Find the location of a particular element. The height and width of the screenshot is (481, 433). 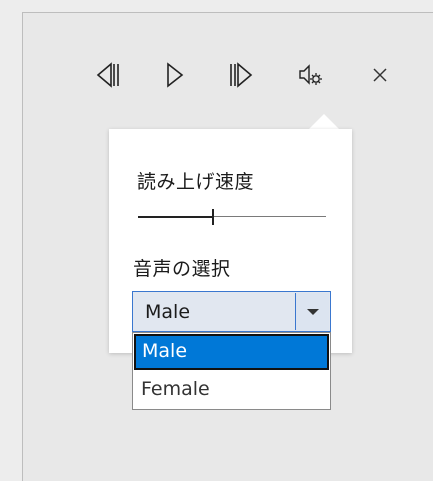

close-icon is located at coordinates (380, 75).